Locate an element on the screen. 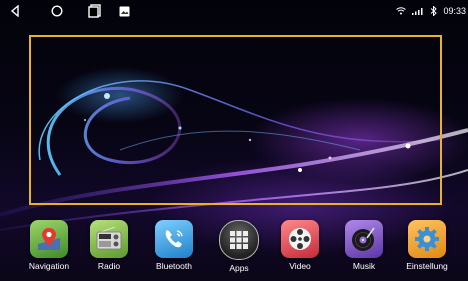 The image size is (468, 281). app-label: Radio is located at coordinates (109, 266).